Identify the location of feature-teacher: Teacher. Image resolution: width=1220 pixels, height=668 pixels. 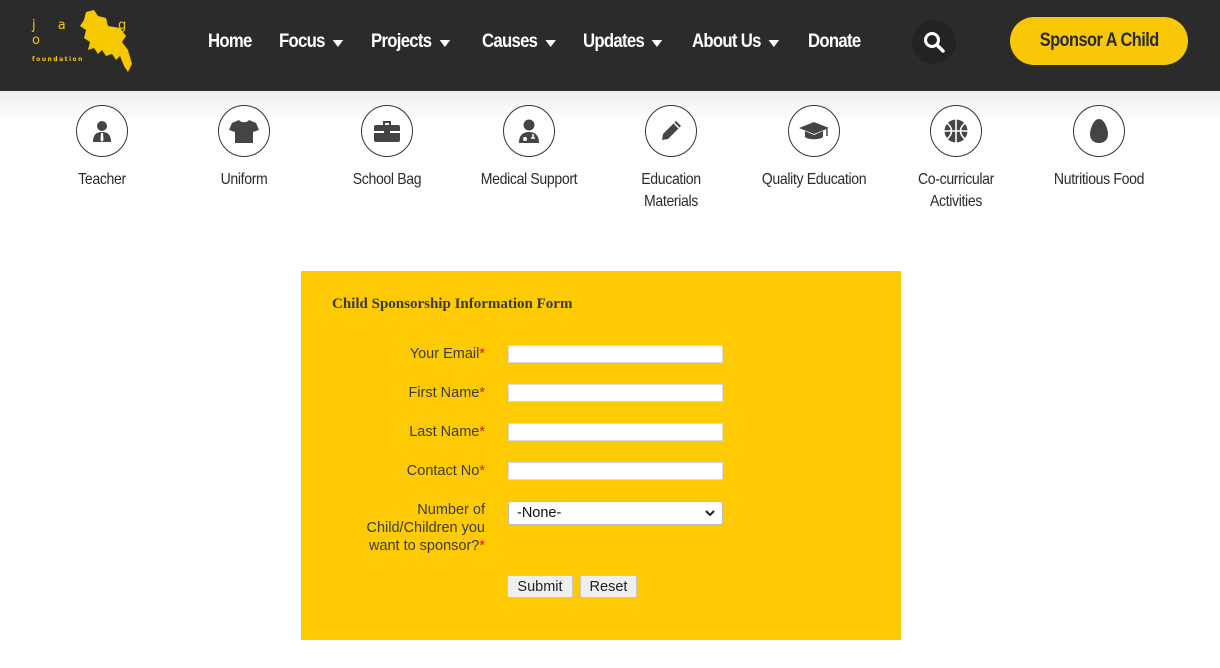
(102, 148).